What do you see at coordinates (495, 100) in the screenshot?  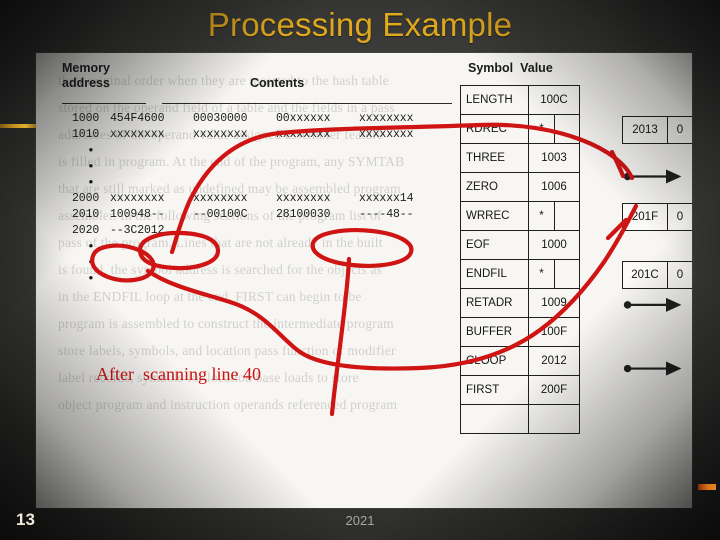 I see `symbol-name-cell: LENGTH` at bounding box center [495, 100].